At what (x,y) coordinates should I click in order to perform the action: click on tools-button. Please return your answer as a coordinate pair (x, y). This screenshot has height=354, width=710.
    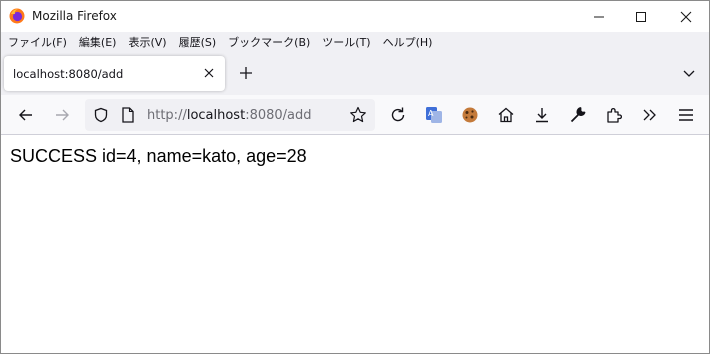
    Looking at the image, I should click on (578, 115).